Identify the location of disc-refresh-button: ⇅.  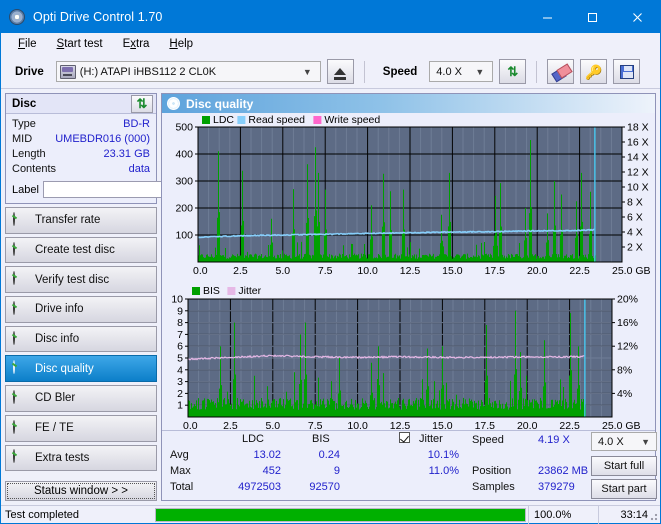
(142, 103).